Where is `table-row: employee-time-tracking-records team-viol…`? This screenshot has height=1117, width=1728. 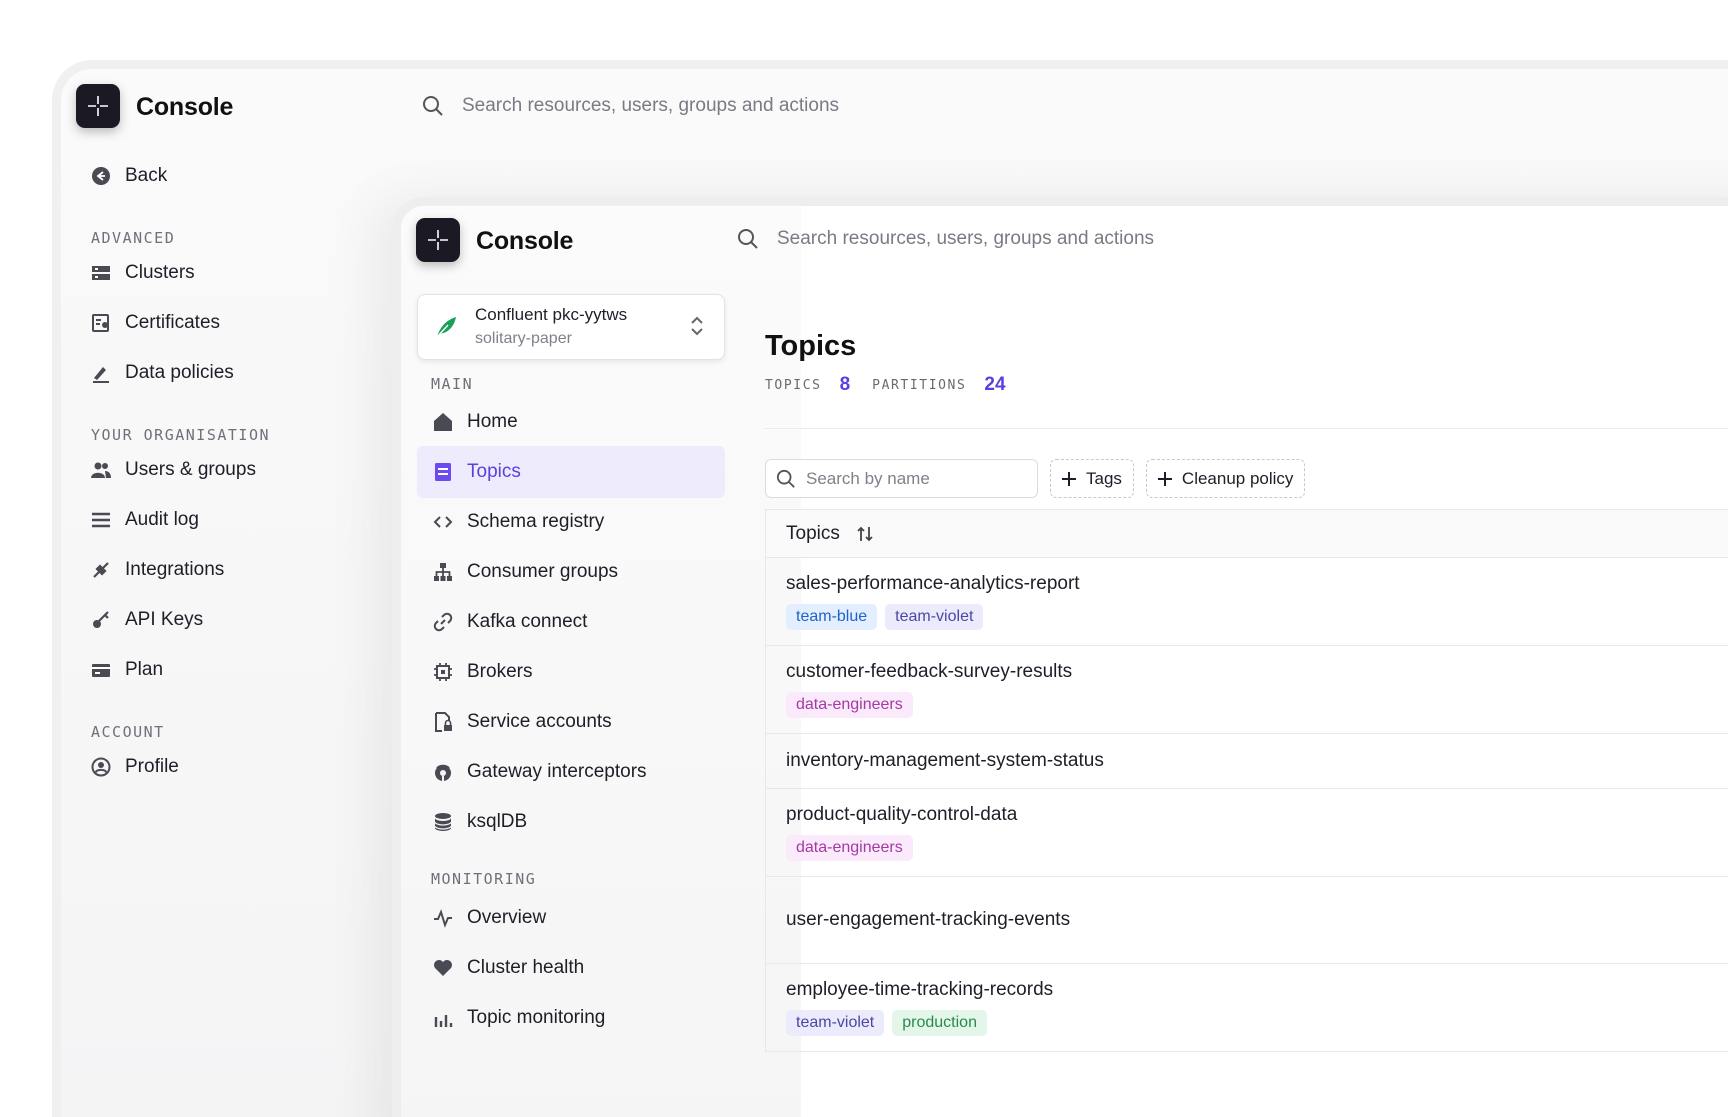
table-row: employee-time-tracking-records team-viol… is located at coordinates (1247, 1008).